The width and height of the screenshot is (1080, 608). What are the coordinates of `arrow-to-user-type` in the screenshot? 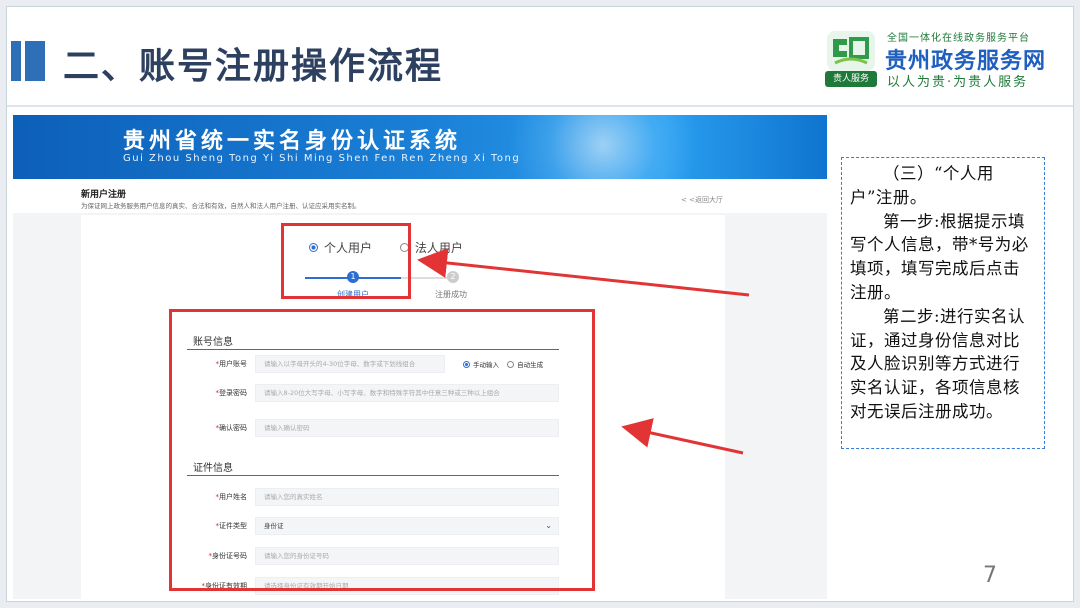 It's located at (583, 272).